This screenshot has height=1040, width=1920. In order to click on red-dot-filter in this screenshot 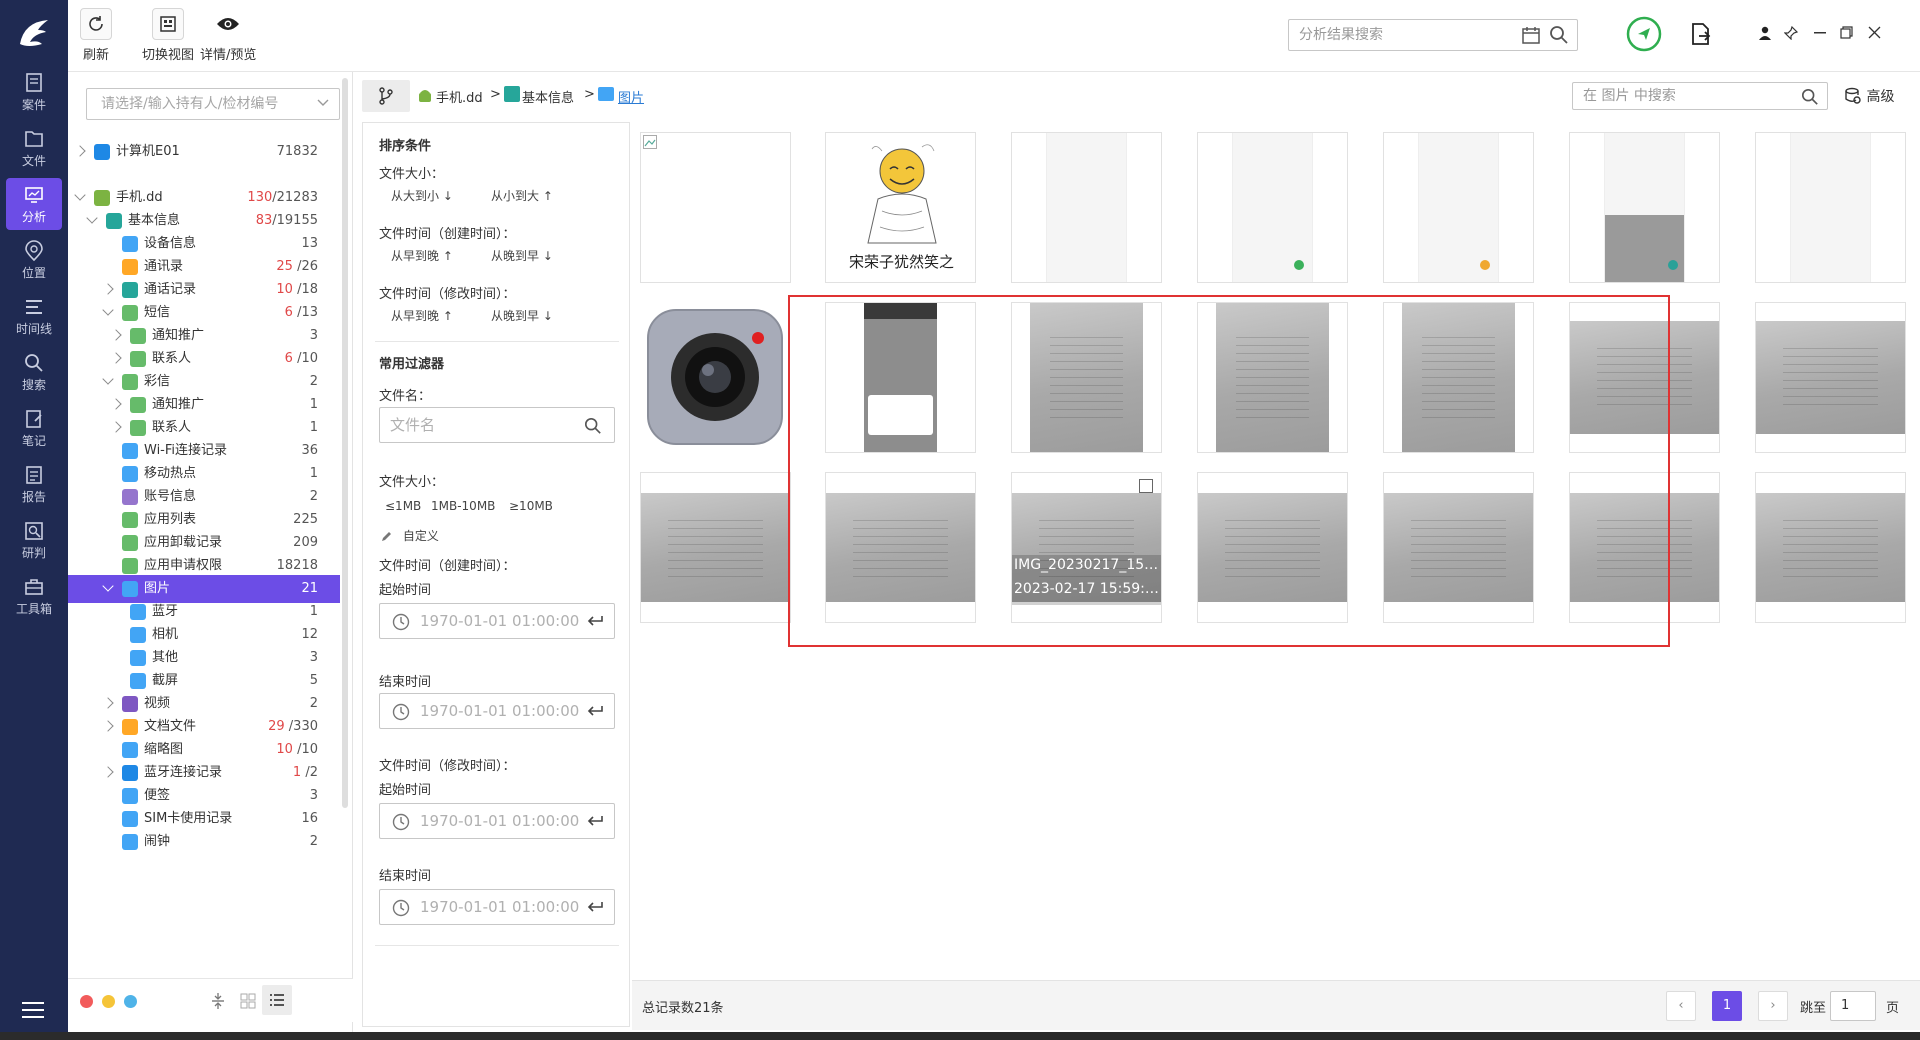, I will do `click(86, 1001)`.